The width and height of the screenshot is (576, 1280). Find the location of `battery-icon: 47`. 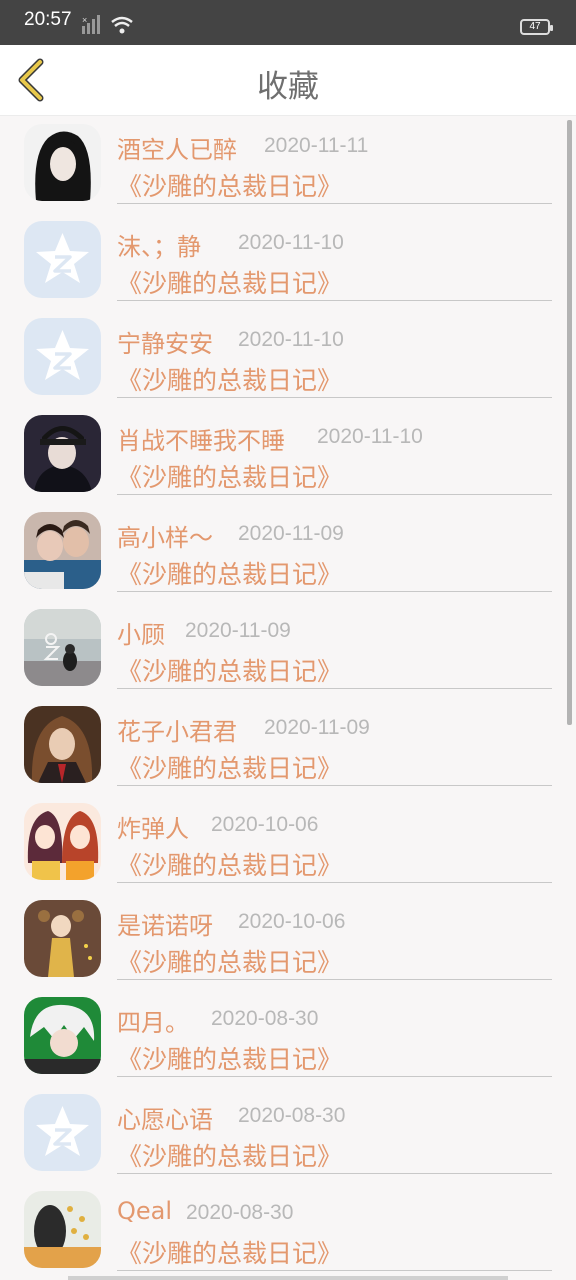

battery-icon: 47 is located at coordinates (536, 27).